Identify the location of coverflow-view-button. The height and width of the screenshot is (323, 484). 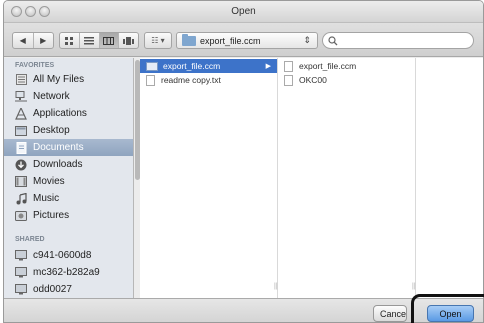
(128, 40).